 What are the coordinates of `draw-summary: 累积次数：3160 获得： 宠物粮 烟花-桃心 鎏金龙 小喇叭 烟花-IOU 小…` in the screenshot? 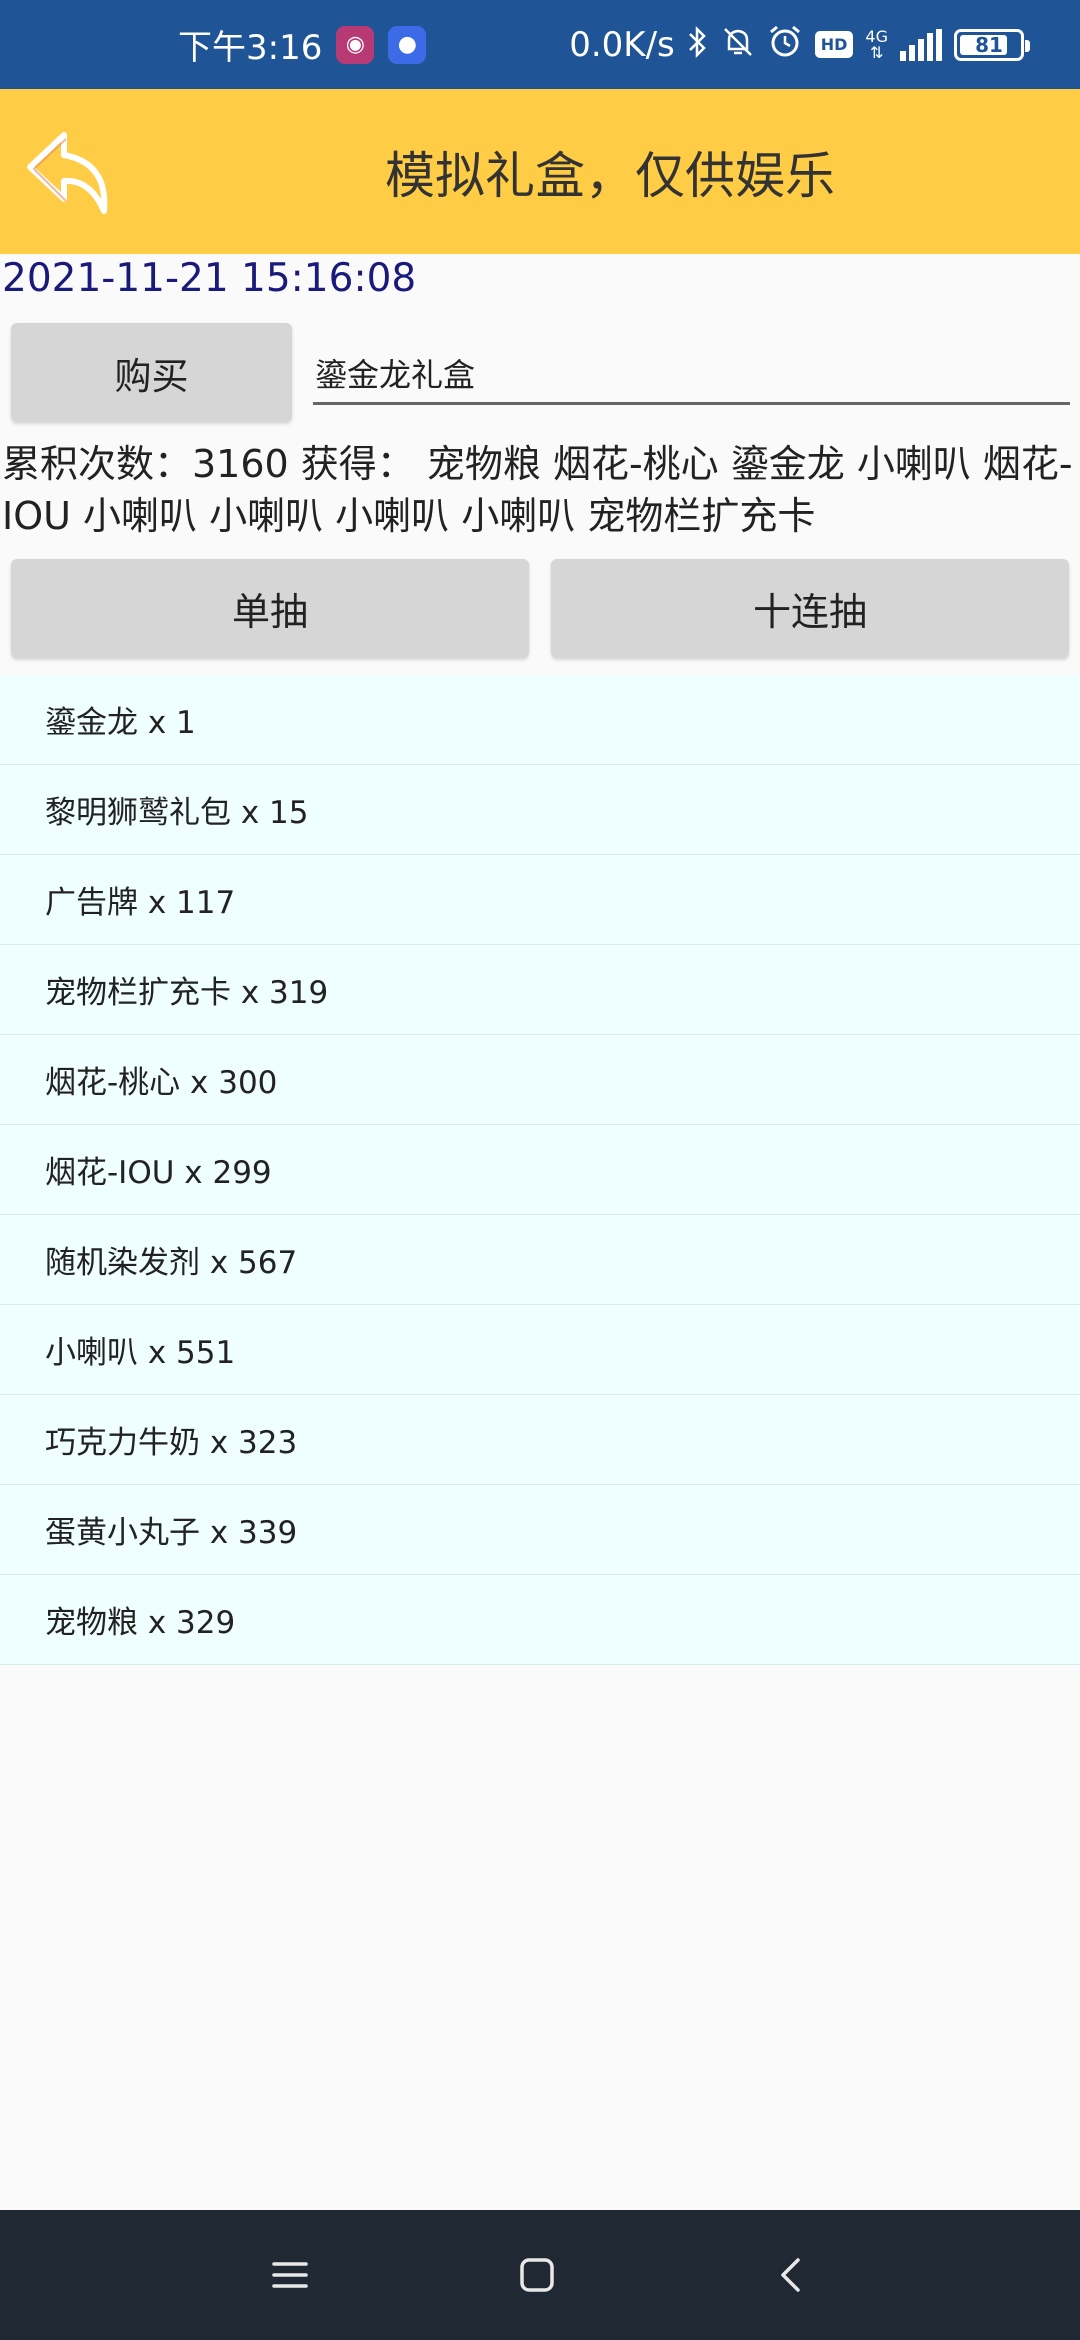 It's located at (537, 490).